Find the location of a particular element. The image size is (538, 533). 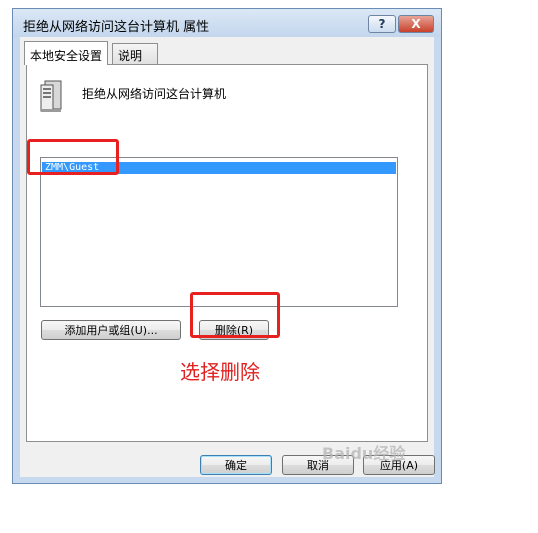

tab-explain: 说明 is located at coordinates (135, 53).